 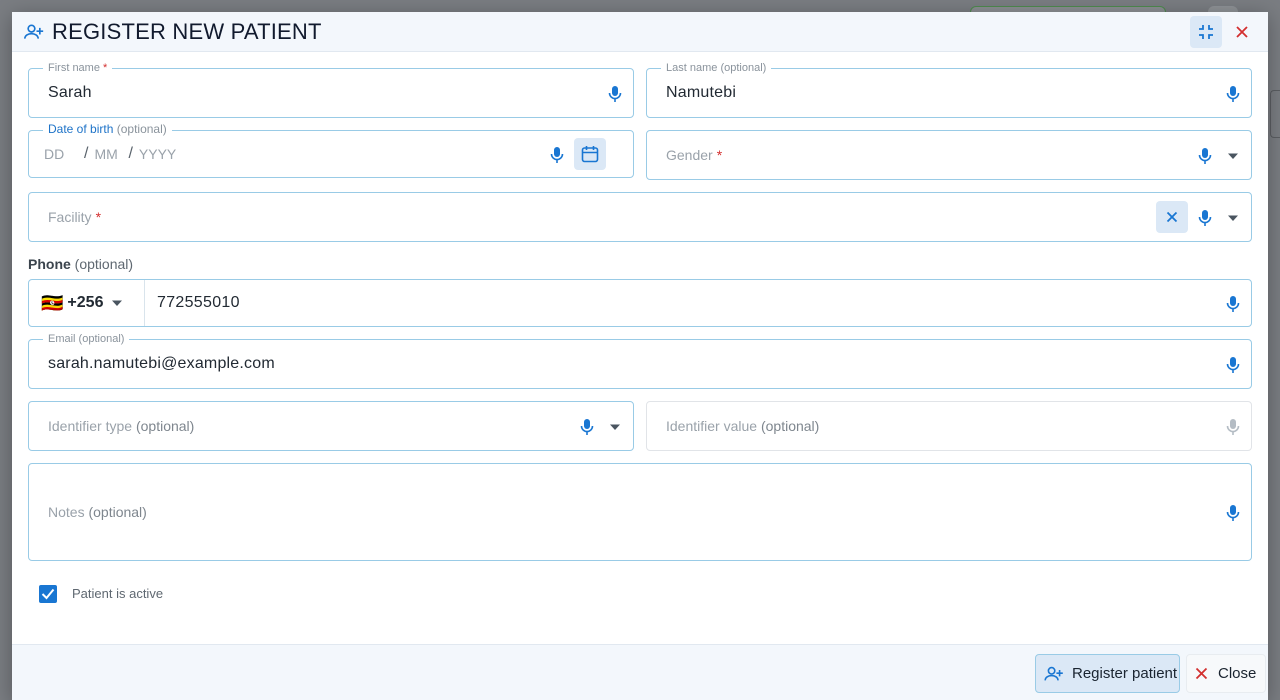 I want to click on gender-placeholder: Gender *, so click(x=694, y=155).